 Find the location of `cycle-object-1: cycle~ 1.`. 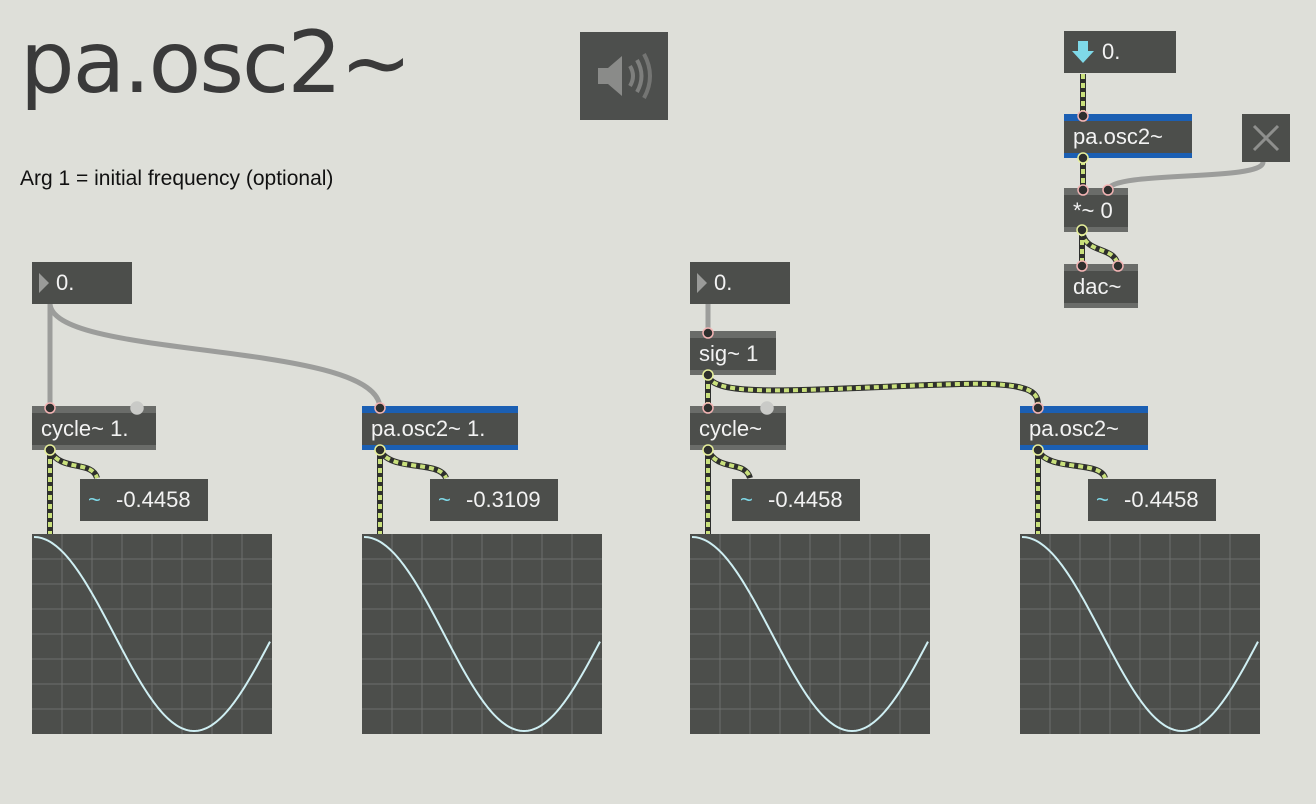

cycle-object-1: cycle~ 1. is located at coordinates (94, 428).